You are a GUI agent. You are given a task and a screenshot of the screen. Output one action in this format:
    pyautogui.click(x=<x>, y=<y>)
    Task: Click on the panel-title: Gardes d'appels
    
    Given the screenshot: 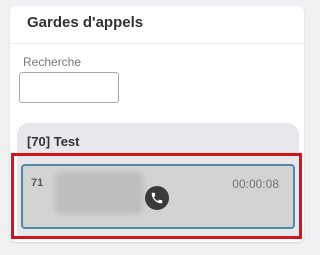 What is the action you would take?
    pyautogui.click(x=85, y=22)
    